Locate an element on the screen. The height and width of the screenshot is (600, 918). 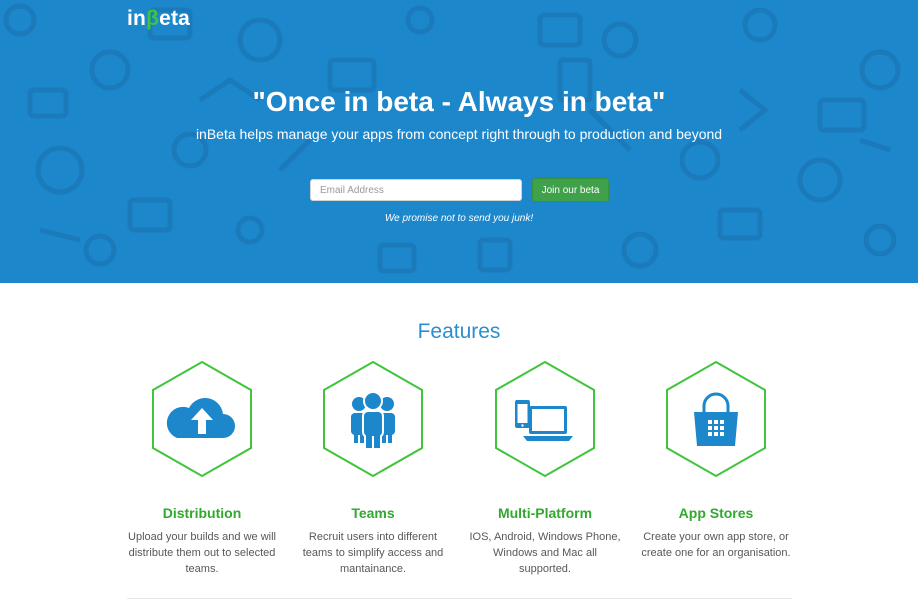
hero-headline: "Once in beta - Always in beta" is located at coordinates (459, 101).